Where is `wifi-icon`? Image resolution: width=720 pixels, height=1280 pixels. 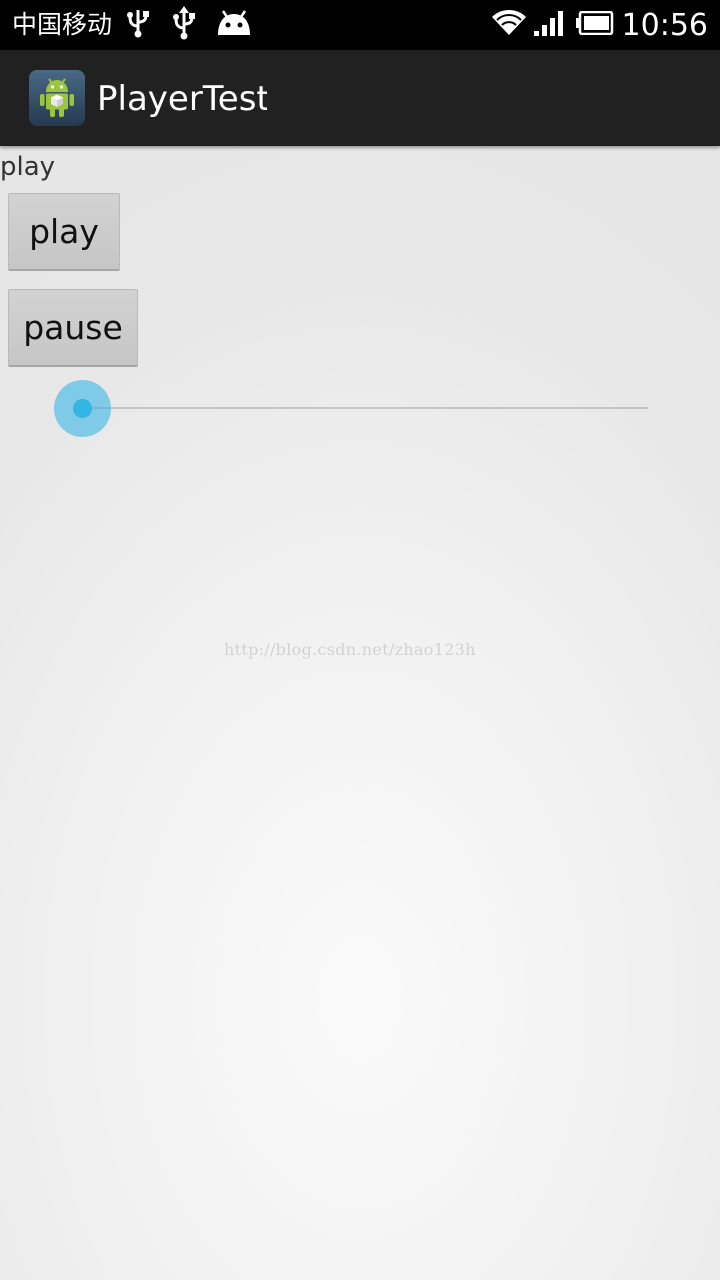 wifi-icon is located at coordinates (508, 25).